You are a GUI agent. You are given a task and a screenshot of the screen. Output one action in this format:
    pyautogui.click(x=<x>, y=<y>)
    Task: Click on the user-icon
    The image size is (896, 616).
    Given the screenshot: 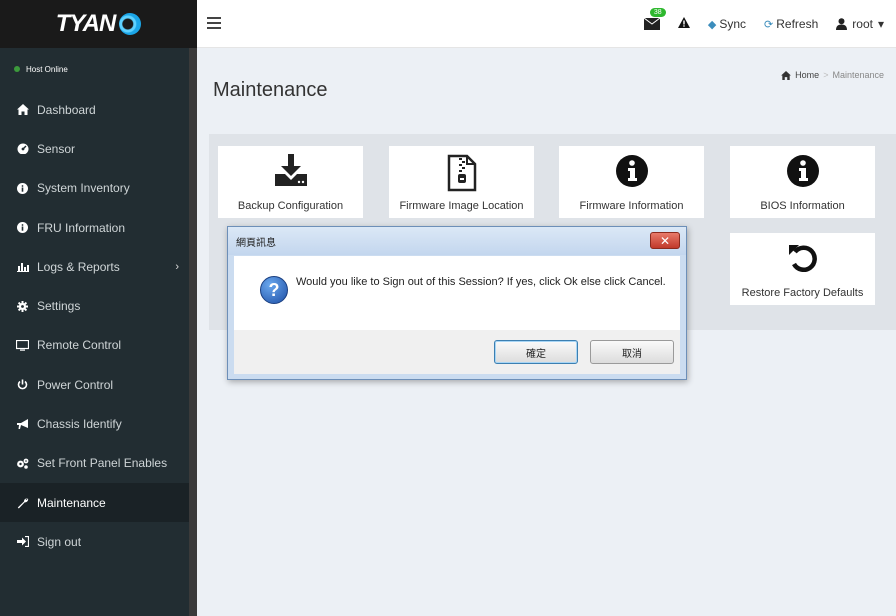 What is the action you would take?
    pyautogui.click(x=842, y=24)
    